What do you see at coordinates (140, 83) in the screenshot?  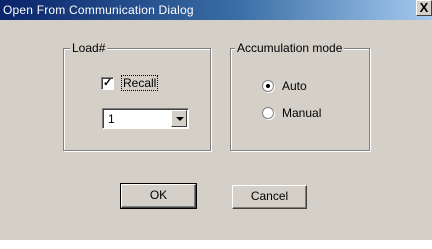 I see `recall-label: Recall` at bounding box center [140, 83].